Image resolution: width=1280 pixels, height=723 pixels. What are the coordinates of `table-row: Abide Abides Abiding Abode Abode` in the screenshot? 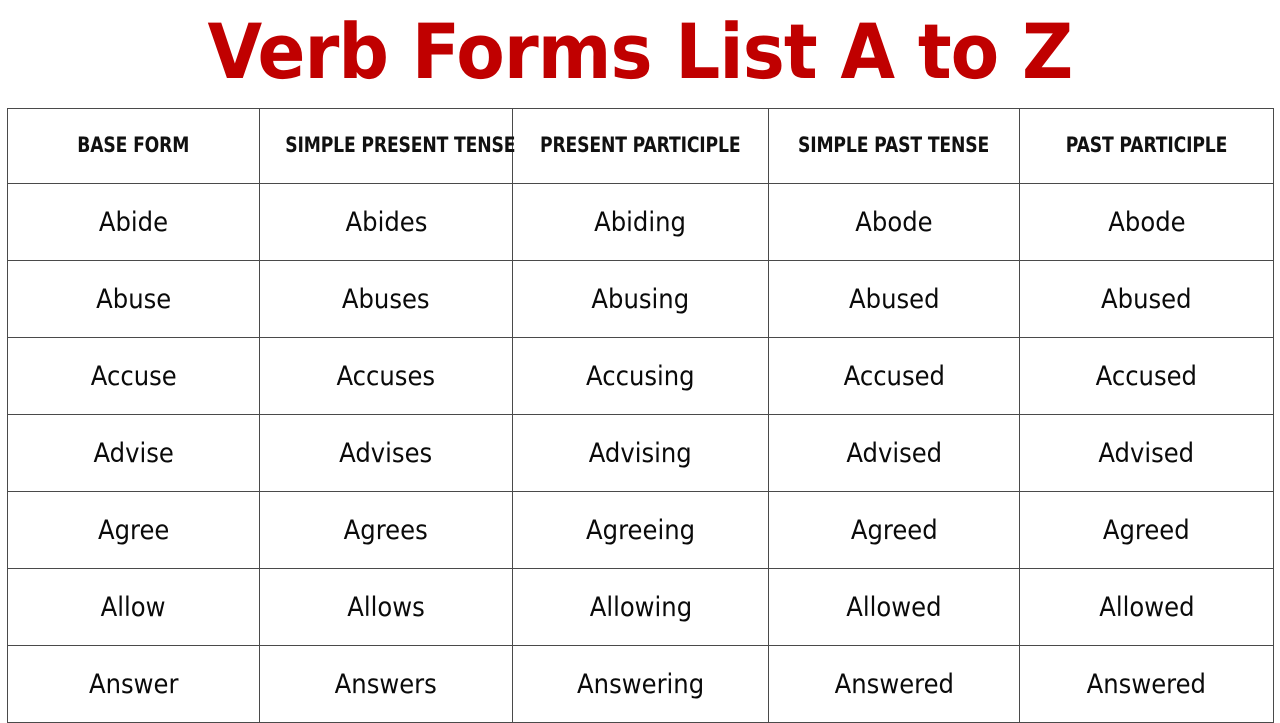 It's located at (640, 222).